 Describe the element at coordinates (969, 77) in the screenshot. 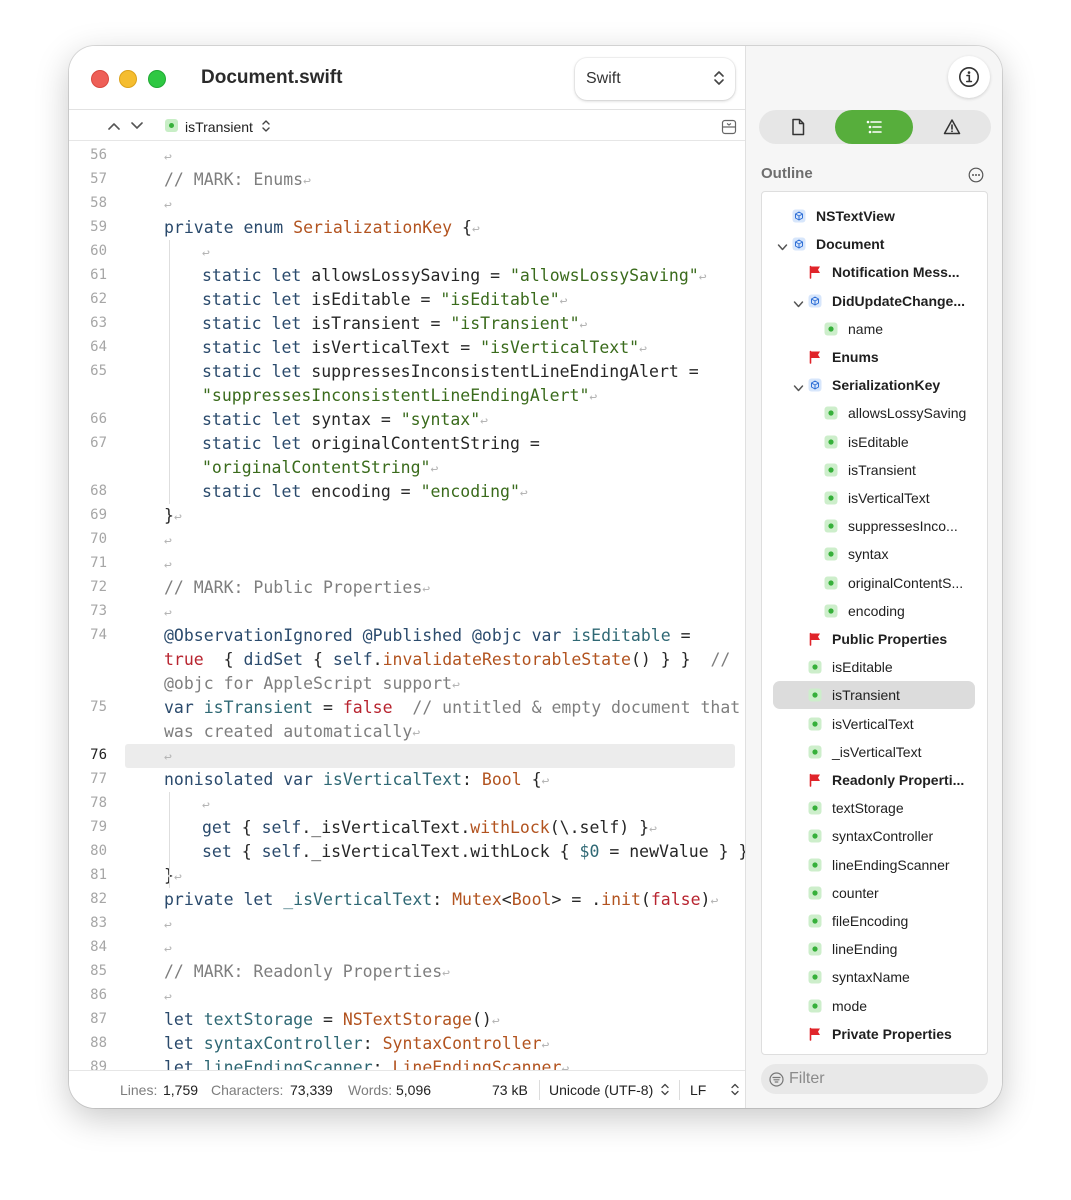

I see `info-button` at that location.